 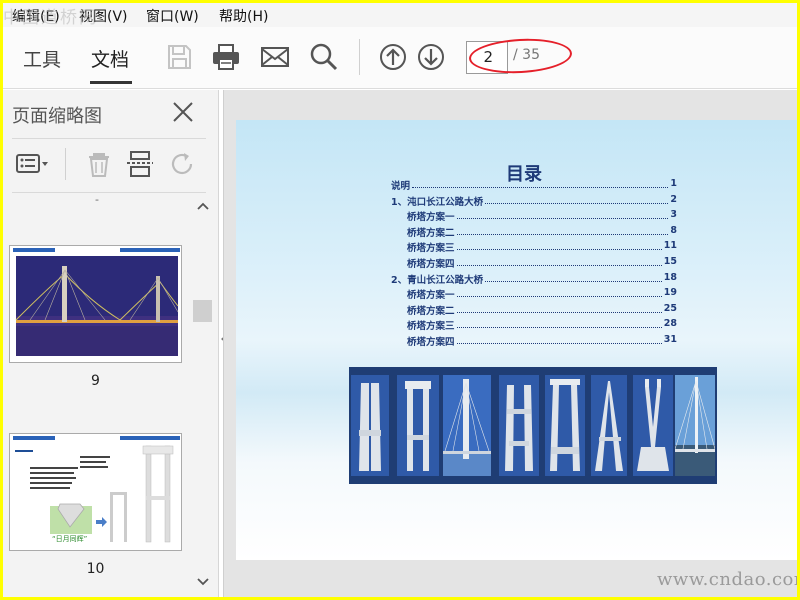 What do you see at coordinates (431, 57) in the screenshot?
I see `page-down-icon` at bounding box center [431, 57].